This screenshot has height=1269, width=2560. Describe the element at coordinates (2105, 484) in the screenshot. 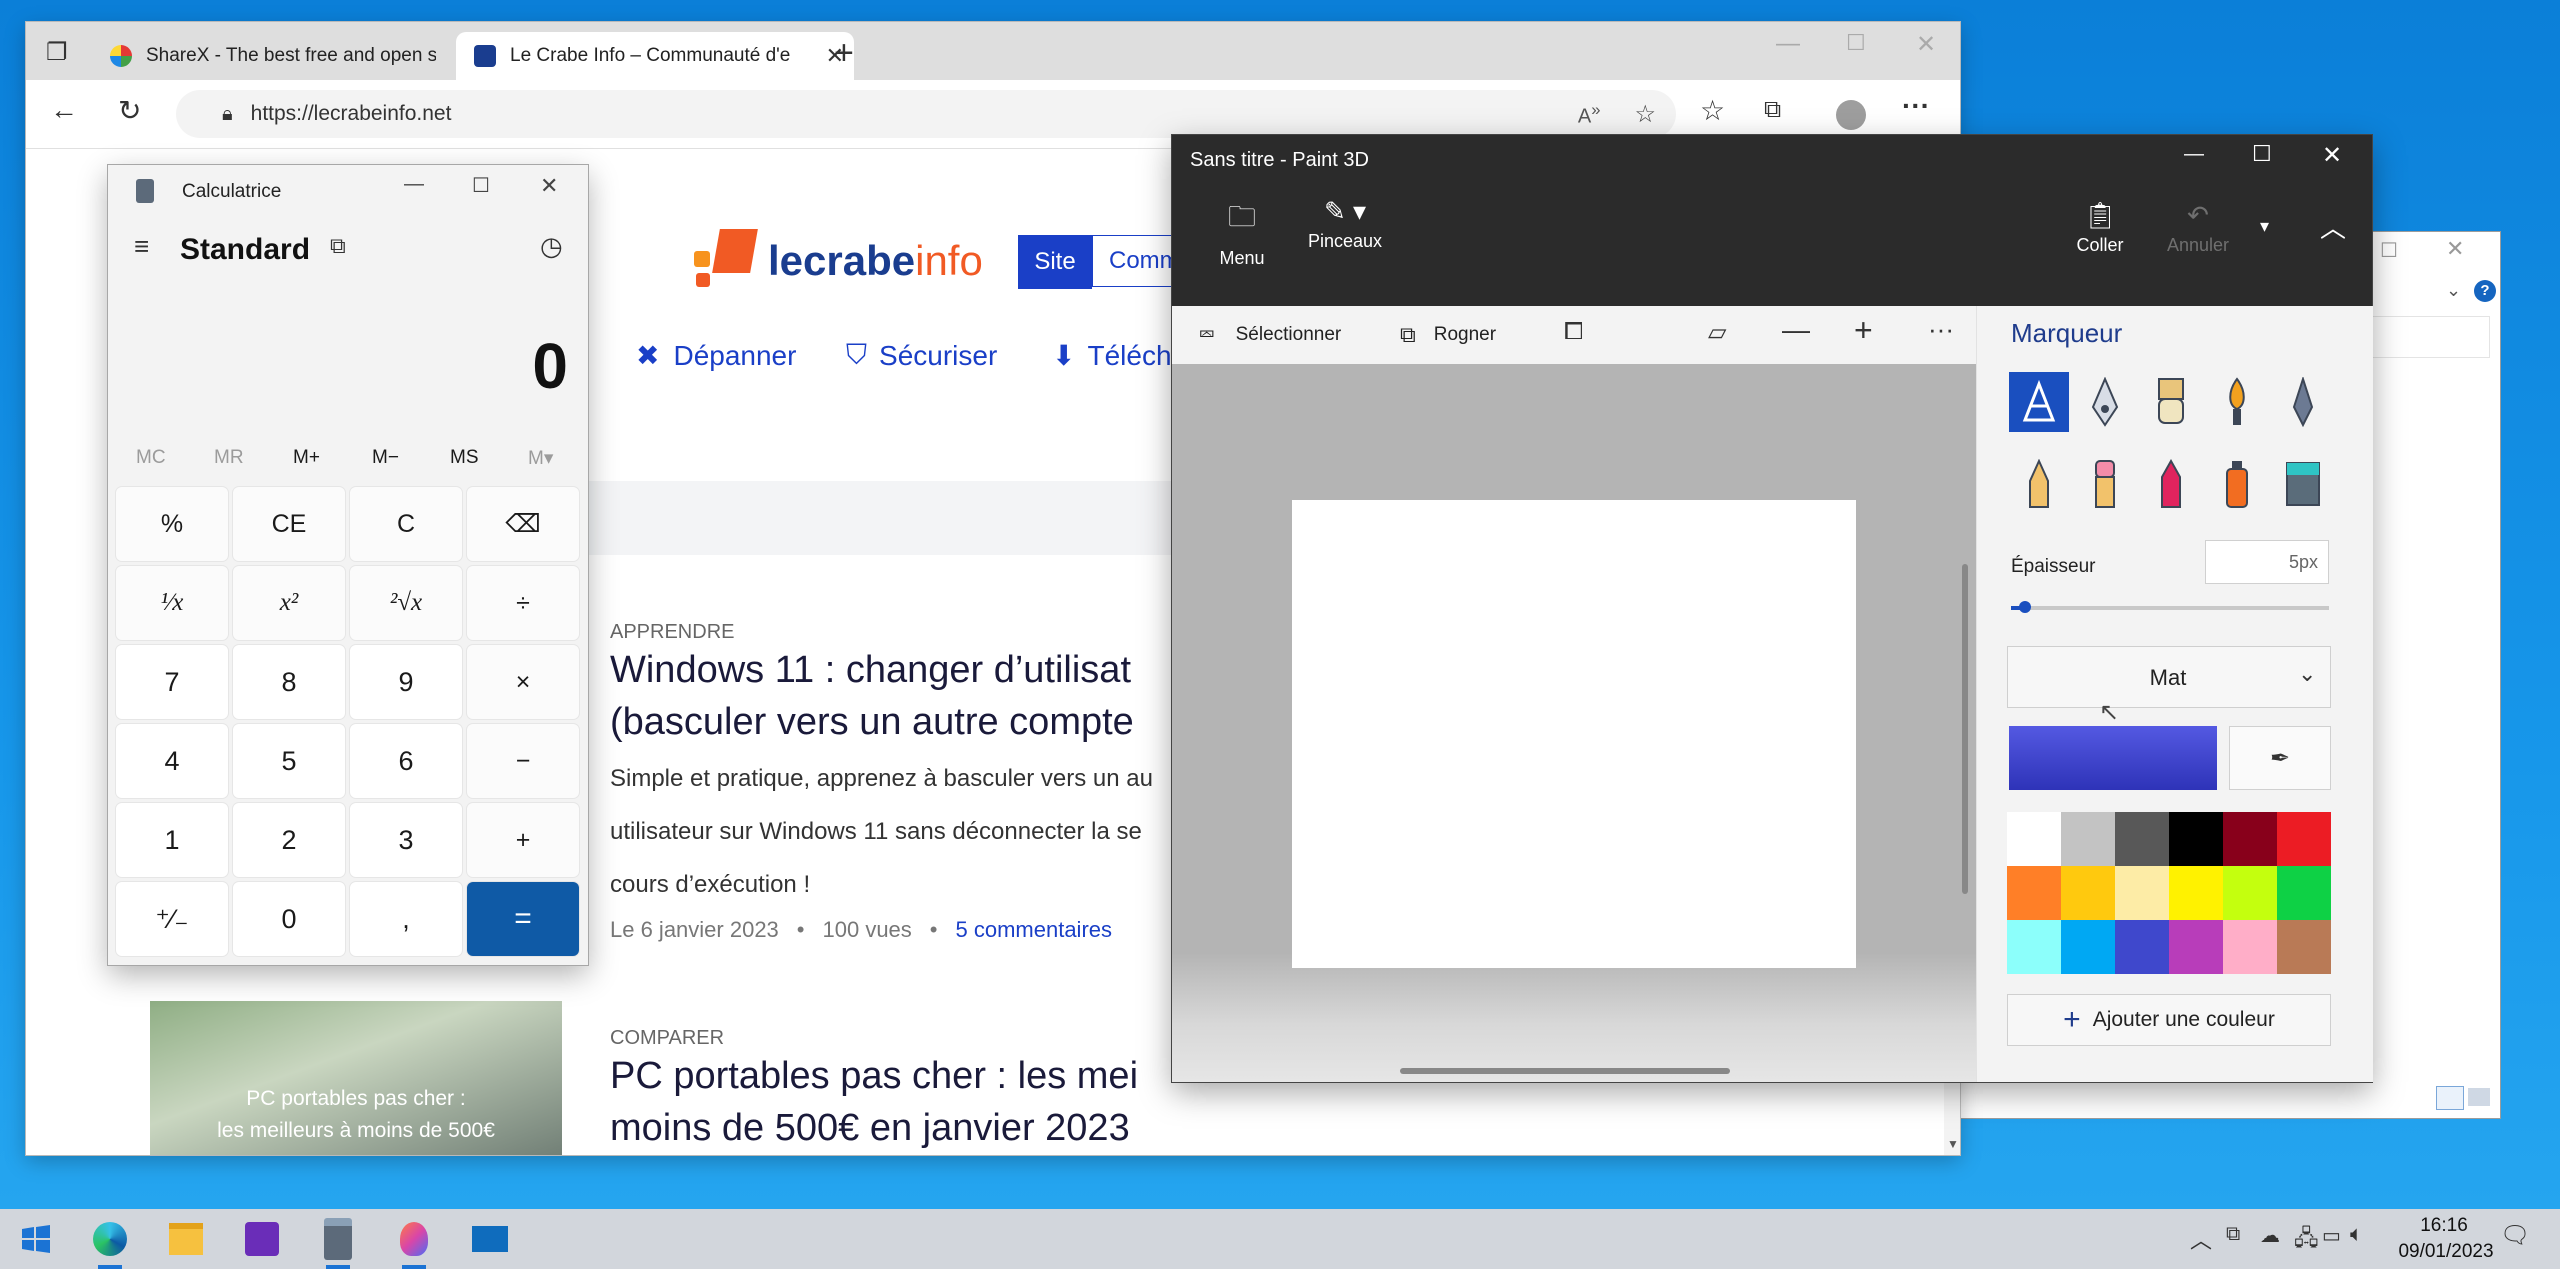

I see `eraser-brush` at that location.